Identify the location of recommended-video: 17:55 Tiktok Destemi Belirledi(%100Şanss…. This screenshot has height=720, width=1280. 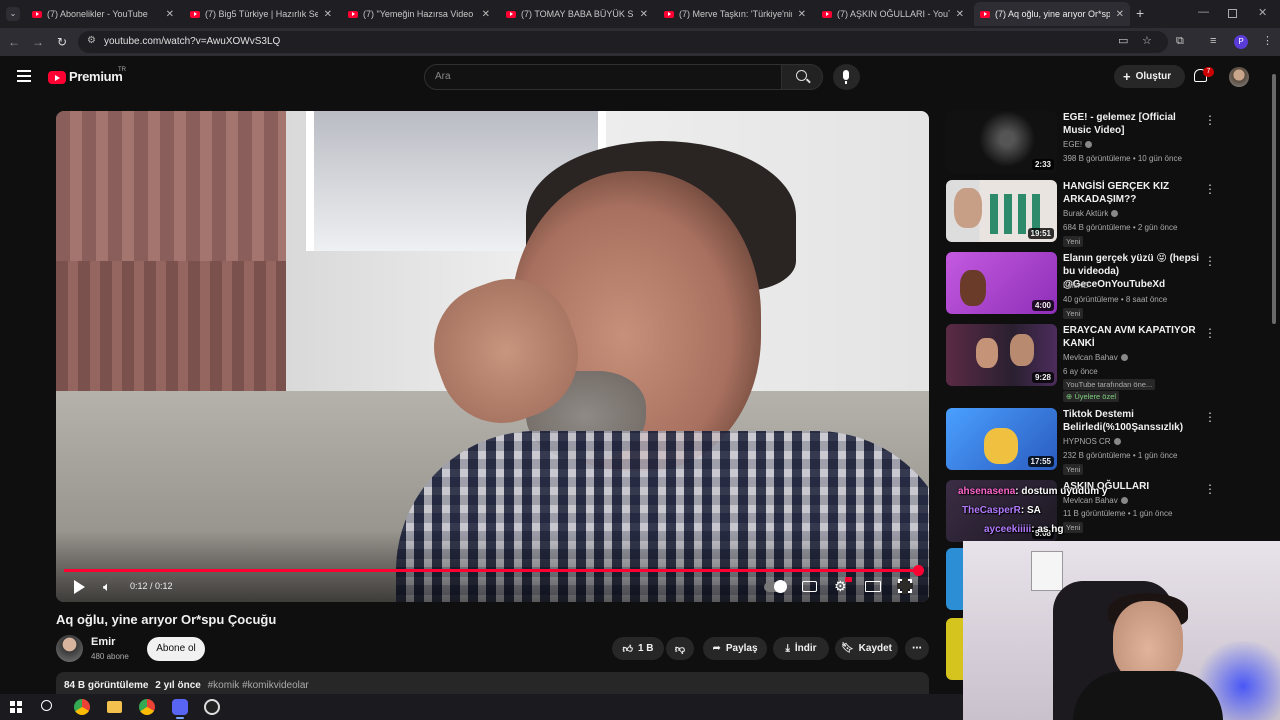
(1096, 441).